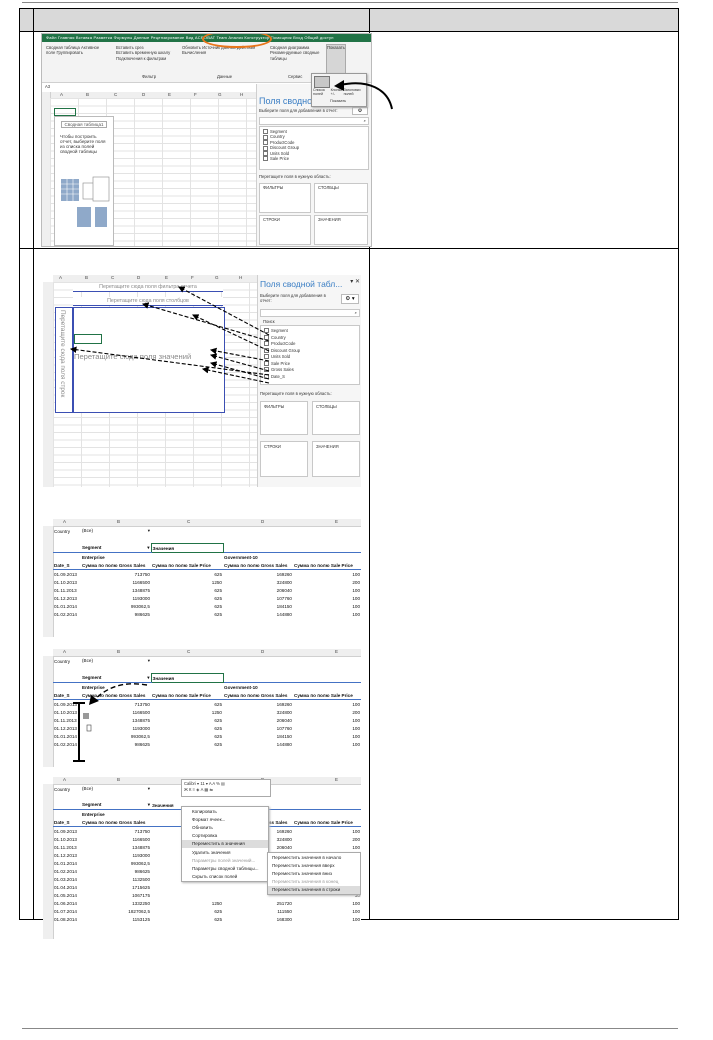  Describe the element at coordinates (69, 52) in the screenshot. I see `group-button: Группировать` at that location.